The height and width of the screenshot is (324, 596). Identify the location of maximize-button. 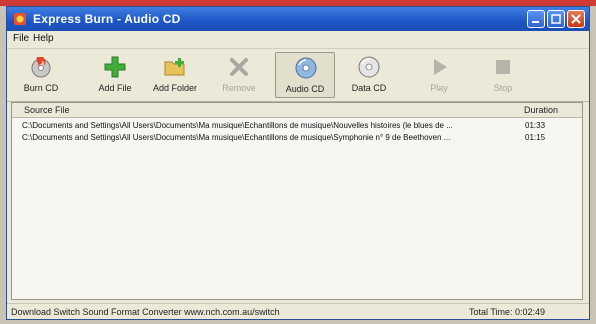
(556, 19).